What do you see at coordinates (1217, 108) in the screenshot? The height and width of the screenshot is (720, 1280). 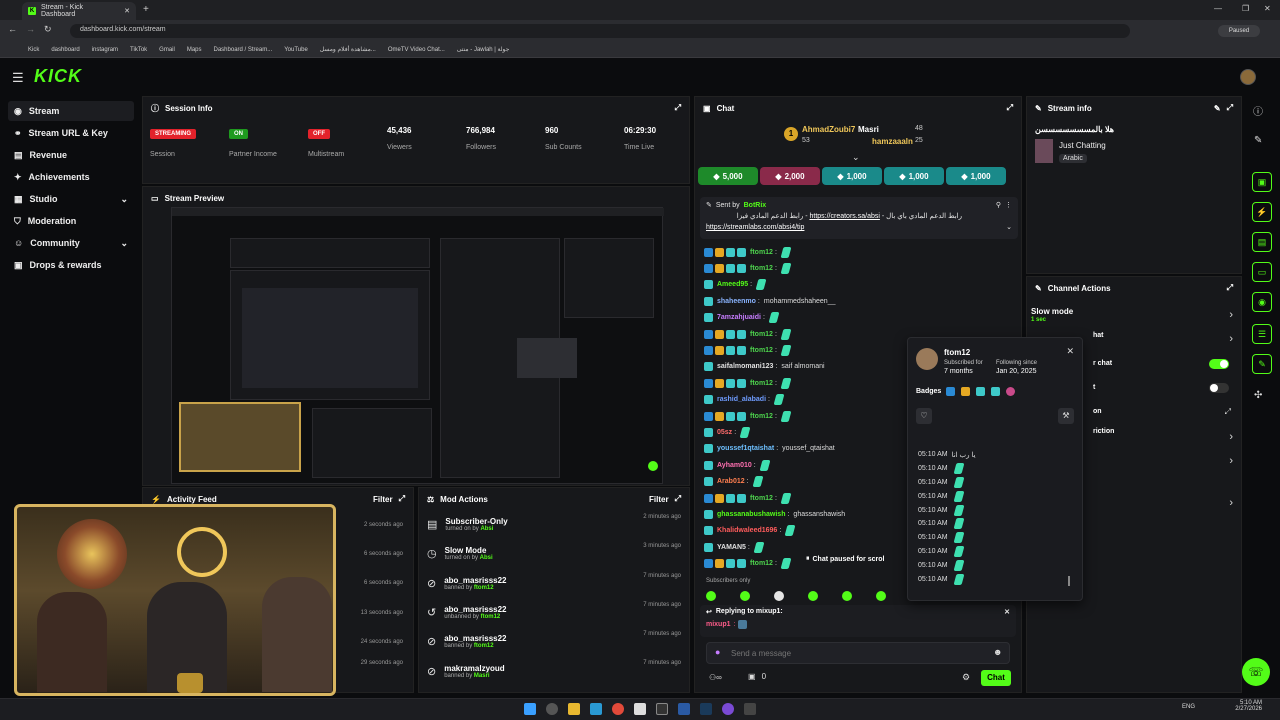 I see `edit-icon: ✎` at bounding box center [1217, 108].